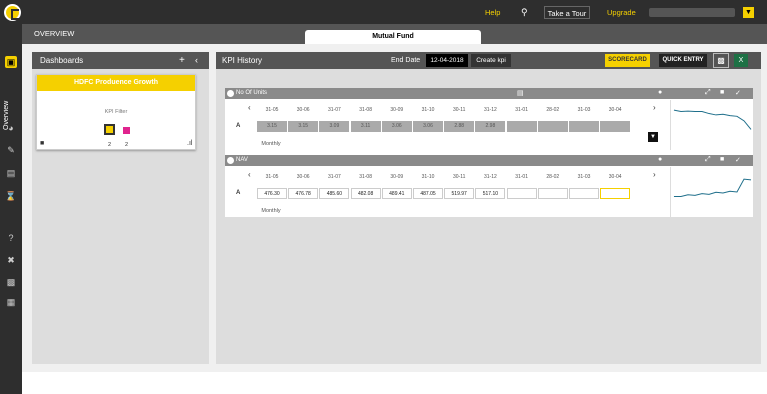 The height and width of the screenshot is (394, 767). What do you see at coordinates (692, 12) in the screenshot?
I see `user-account-name` at bounding box center [692, 12].